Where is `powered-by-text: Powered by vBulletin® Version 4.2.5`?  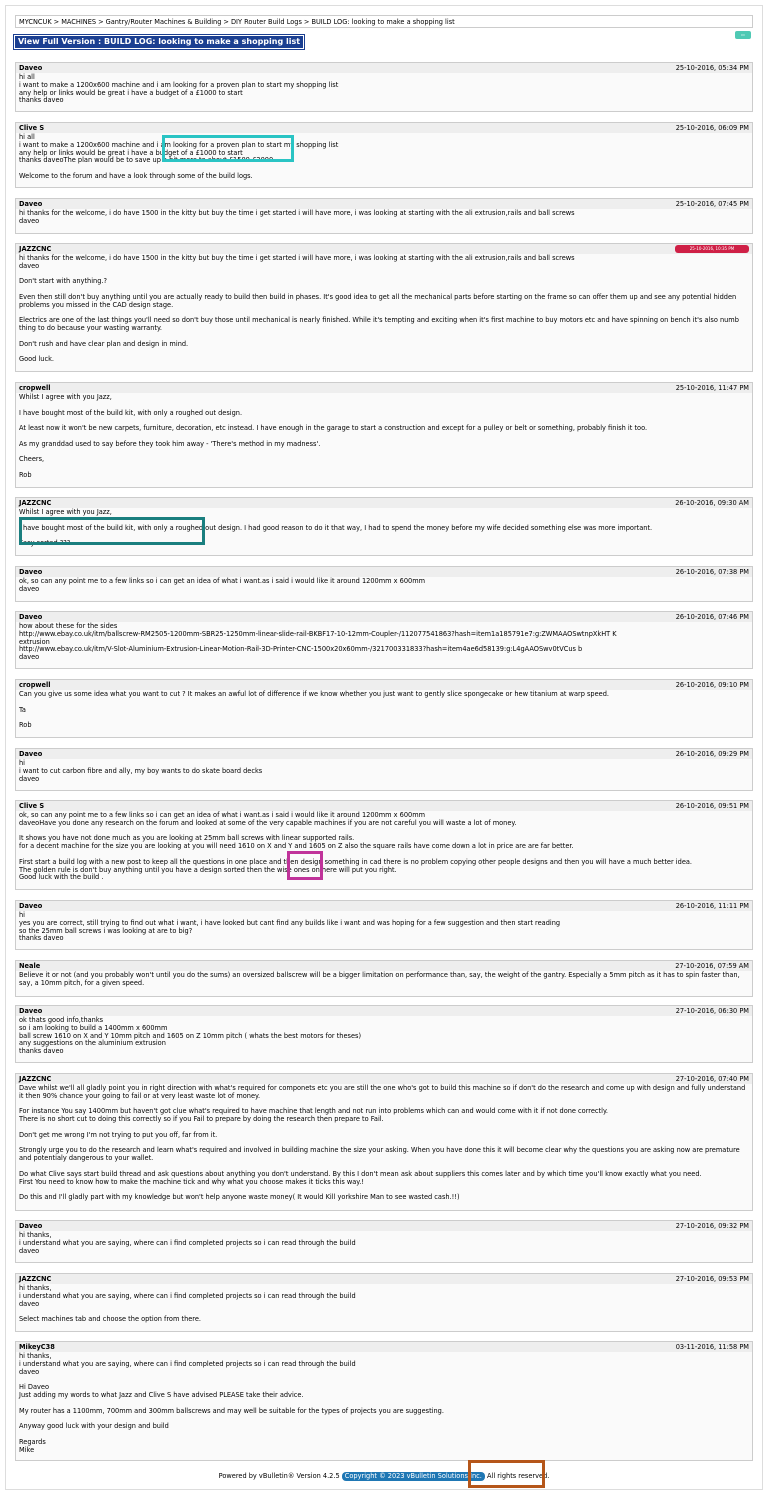 powered-by-text: Powered by vBulletin® Version 4.2.5 is located at coordinates (279, 1476).